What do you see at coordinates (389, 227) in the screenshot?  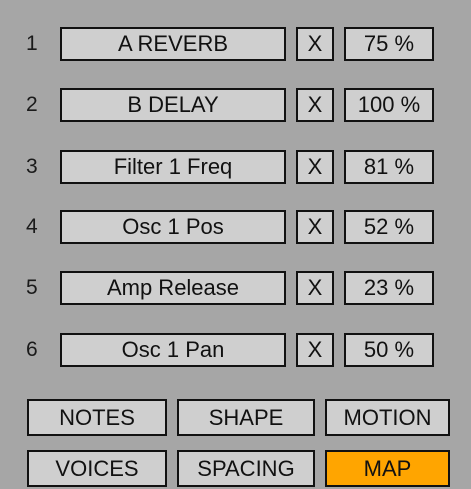 I see `value-number-box: 52 %` at bounding box center [389, 227].